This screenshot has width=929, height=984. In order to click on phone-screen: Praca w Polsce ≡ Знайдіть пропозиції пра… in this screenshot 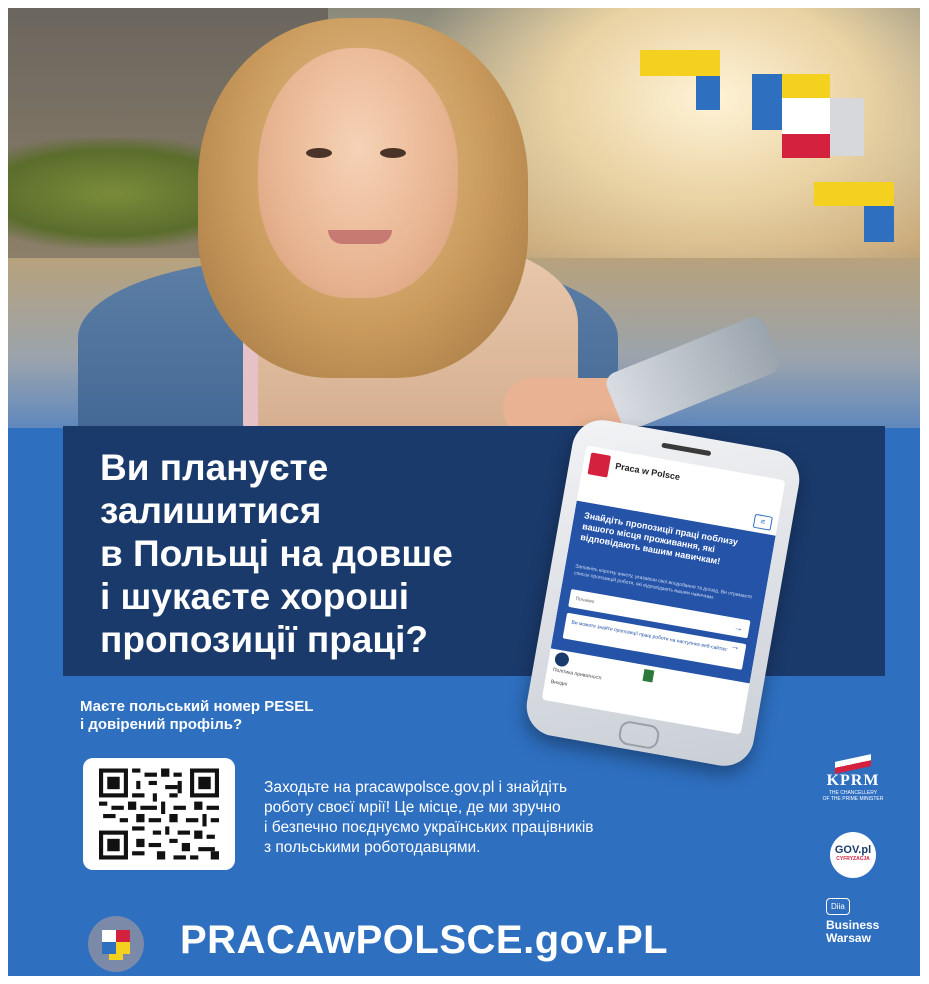, I will do `click(663, 590)`.